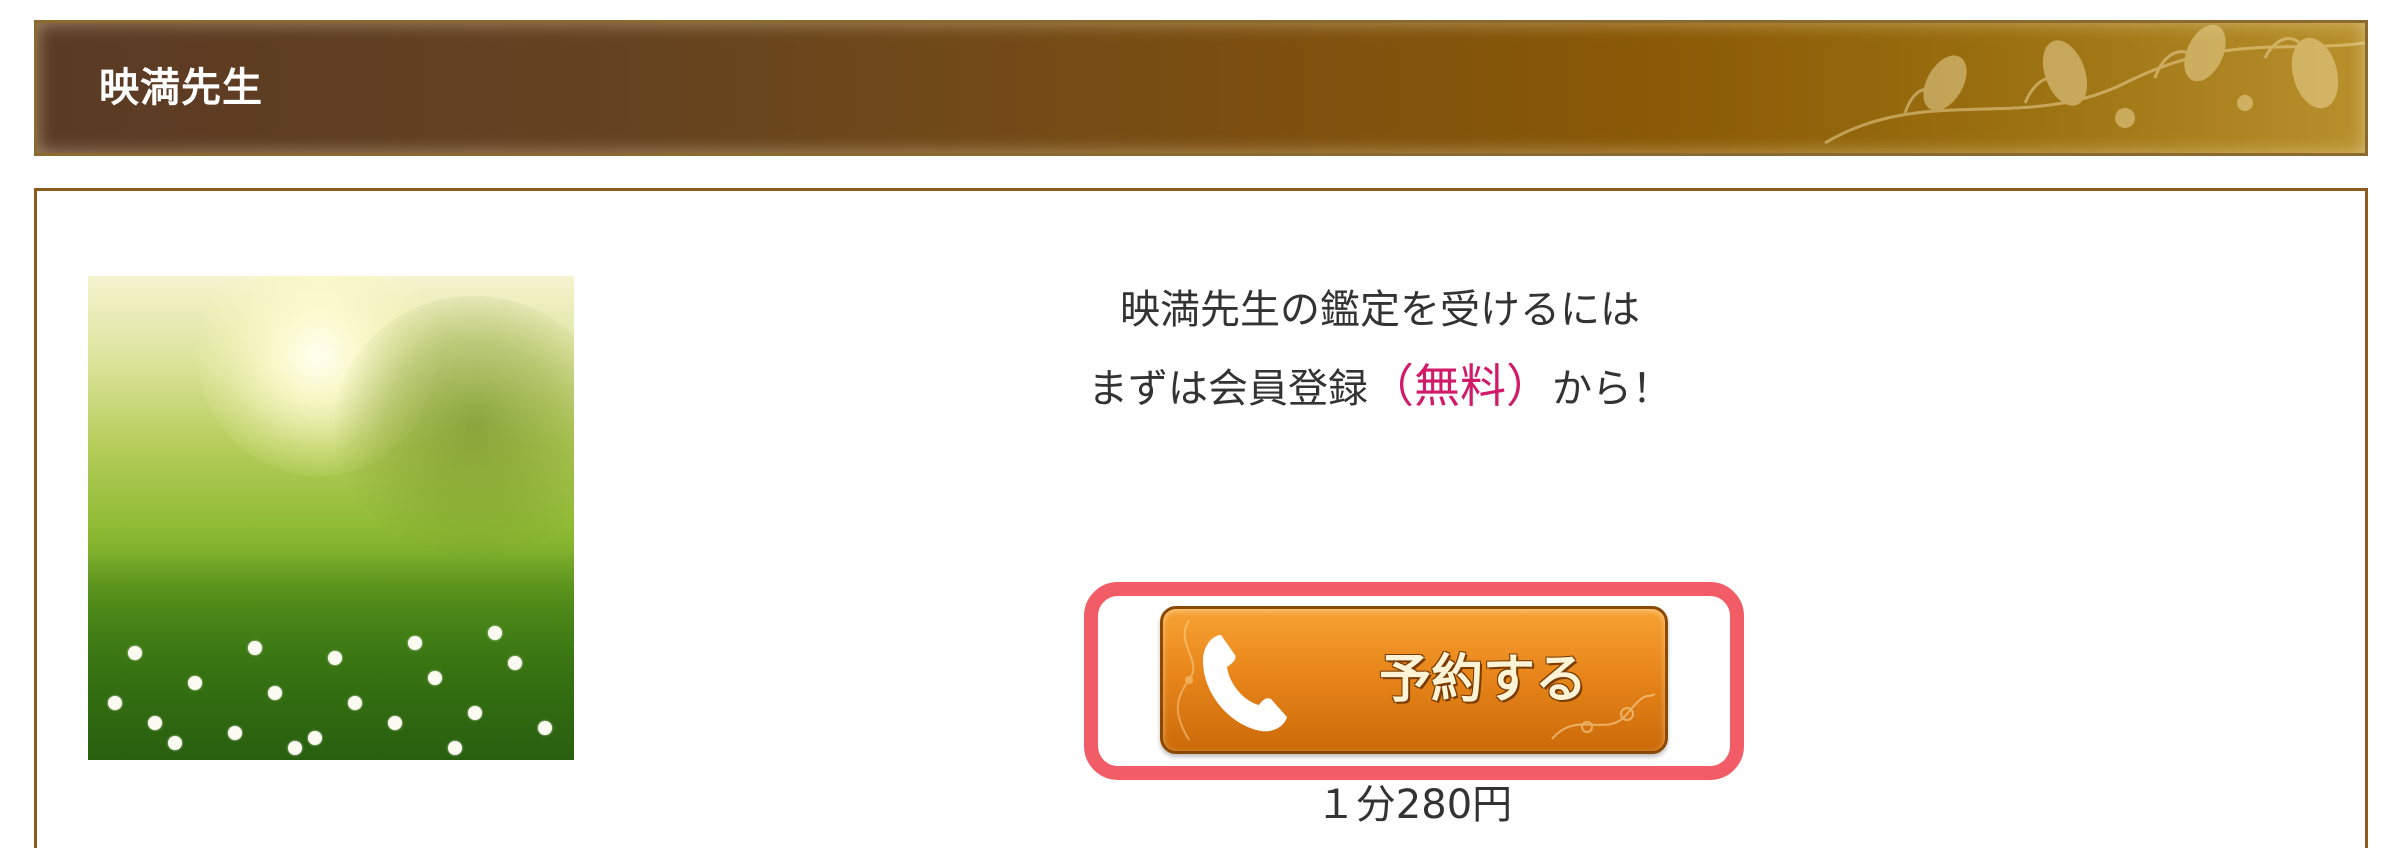 The image size is (2400, 848). What do you see at coordinates (1245, 683) in the screenshot?
I see `phone-icon` at bounding box center [1245, 683].